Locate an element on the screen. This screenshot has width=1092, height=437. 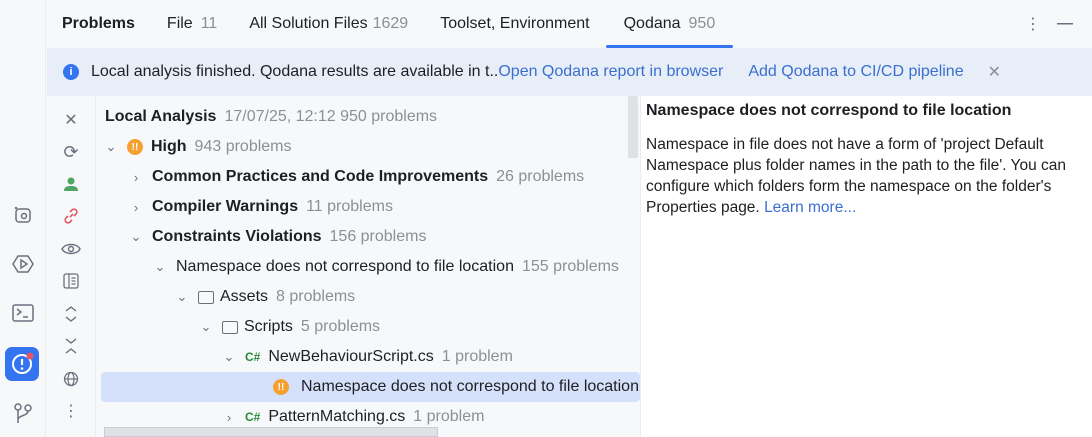
problems-title: Problems is located at coordinates (98, 23).